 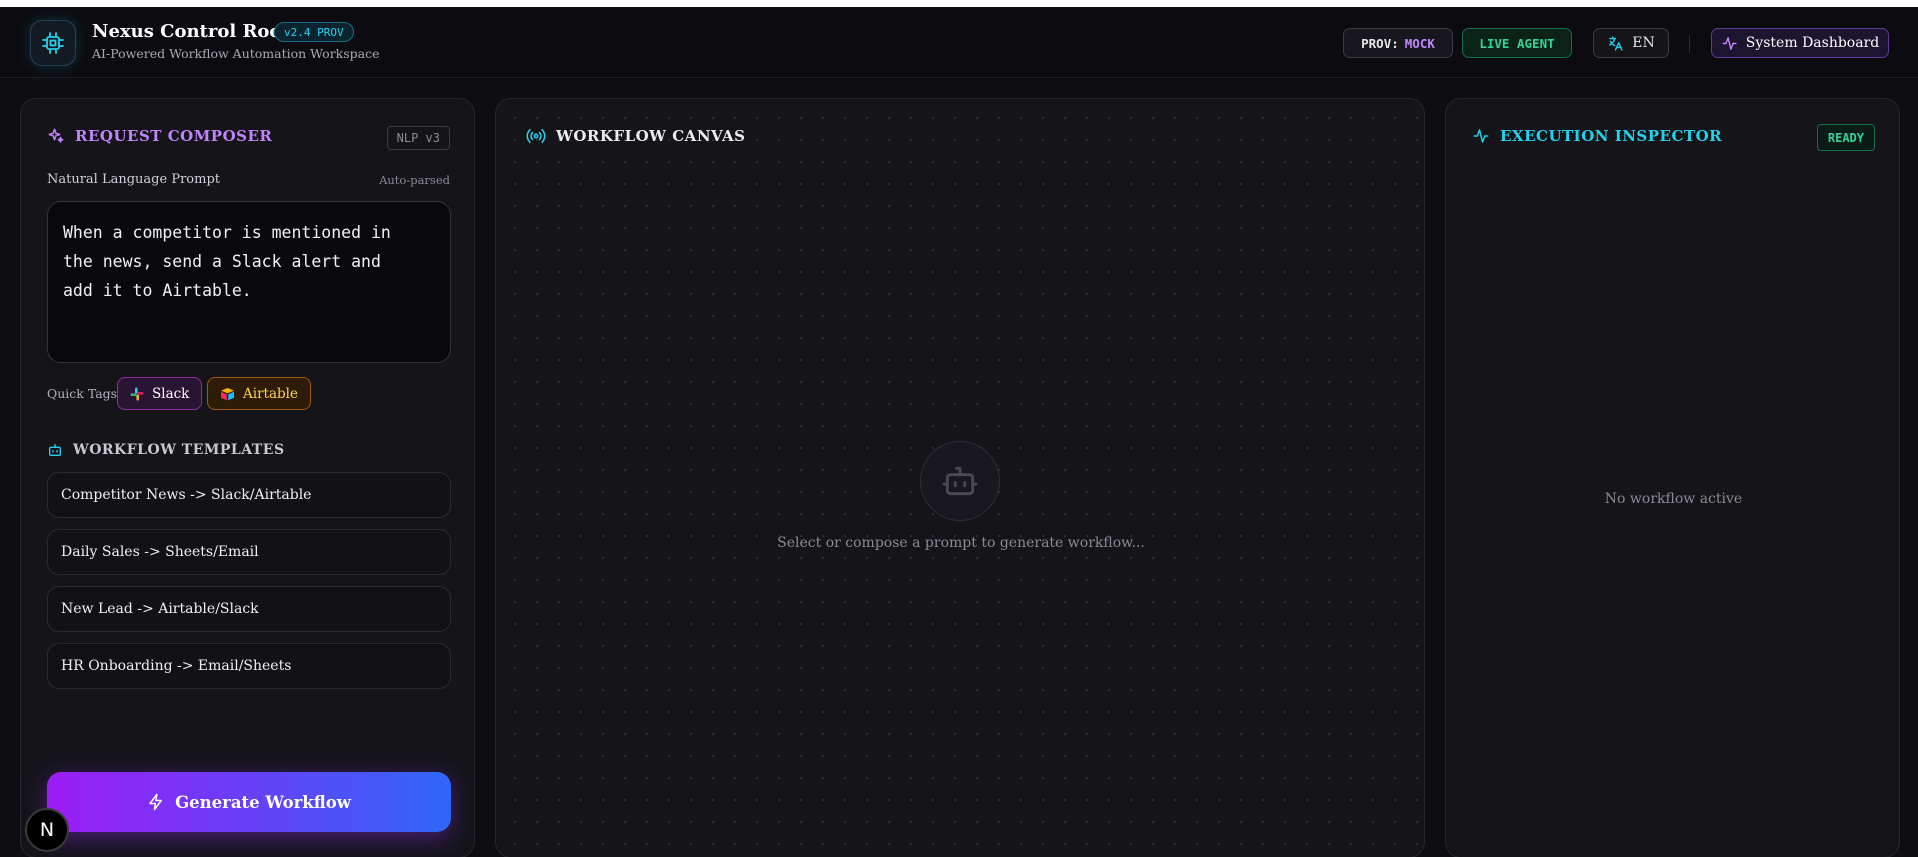 I want to click on provider-value: MOCK, so click(x=1419, y=43).